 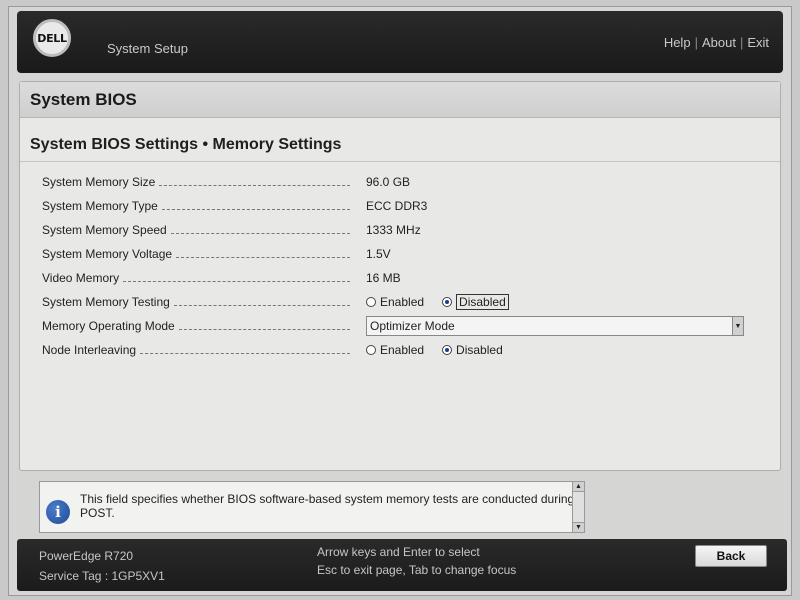 What do you see at coordinates (201, 206) in the screenshot?
I see `setting-label-wrap: System Memory Type` at bounding box center [201, 206].